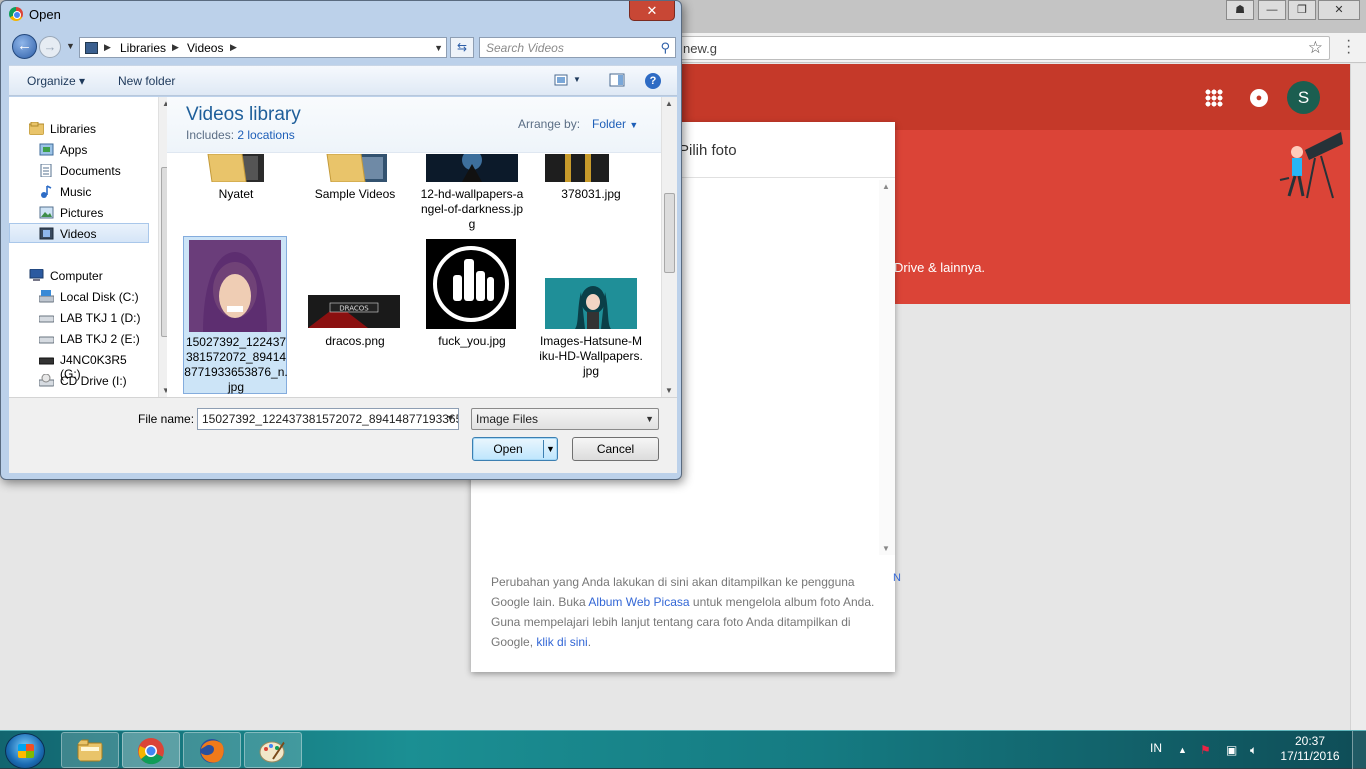 The image size is (1366, 769). I want to click on locations-link: 2 locations, so click(265, 135).